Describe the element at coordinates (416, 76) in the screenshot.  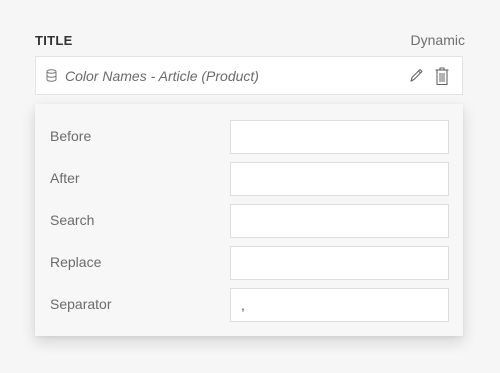
I see `pencil-icon` at that location.